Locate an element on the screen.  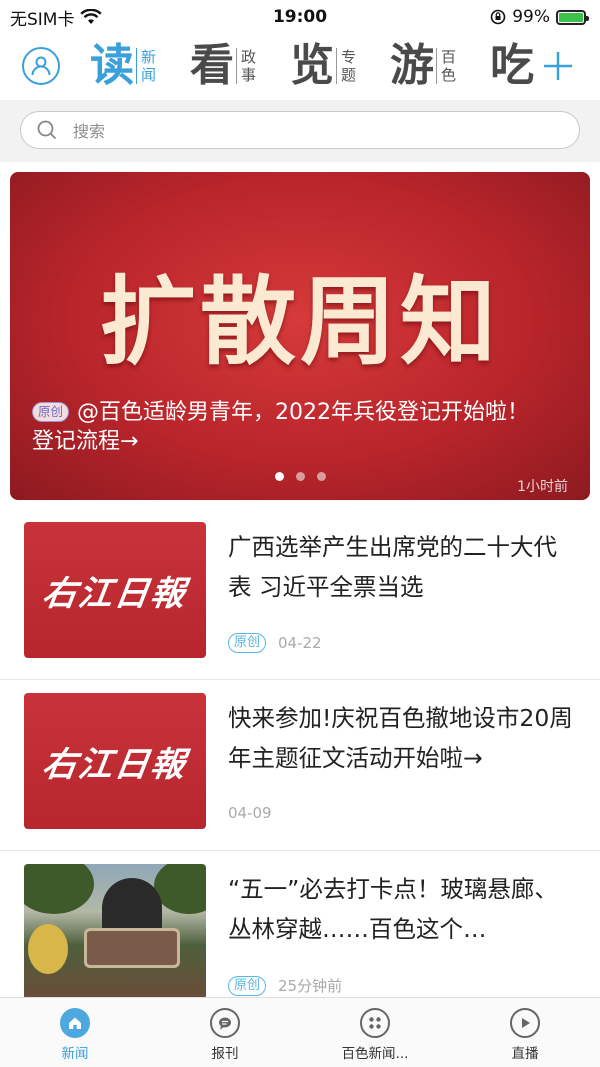
news-meta: 原创 25分钟前 is located at coordinates (285, 985).